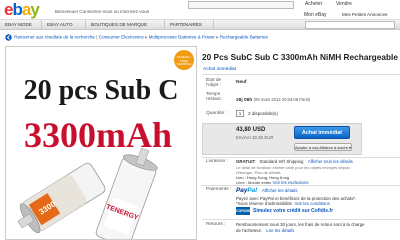 This screenshot has width=400, height=240. Describe the element at coordinates (244, 37) in the screenshot. I see `crumb-rechargeable-batteries: Rechargeable Batteries` at that location.